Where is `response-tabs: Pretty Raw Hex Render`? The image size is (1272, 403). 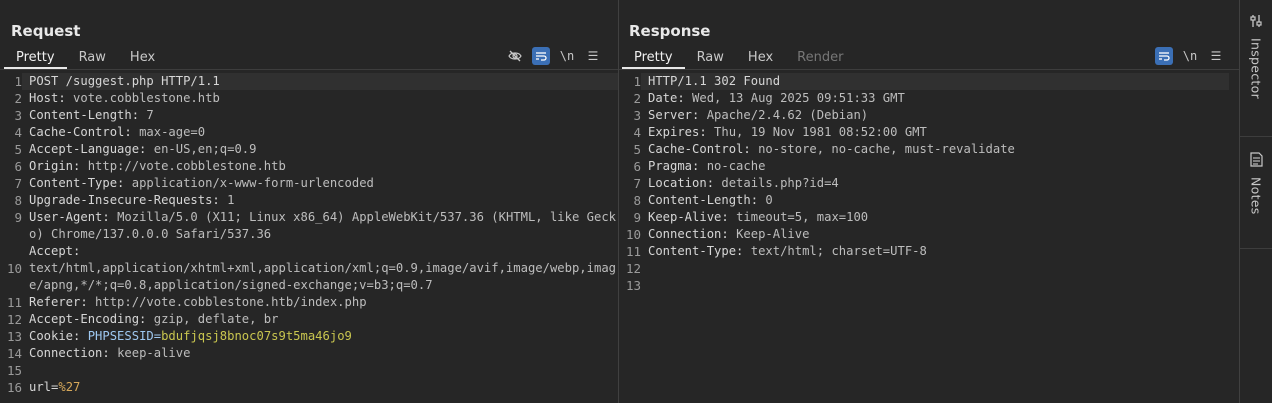 response-tabs: Pretty Raw Hex Render is located at coordinates (738, 57).